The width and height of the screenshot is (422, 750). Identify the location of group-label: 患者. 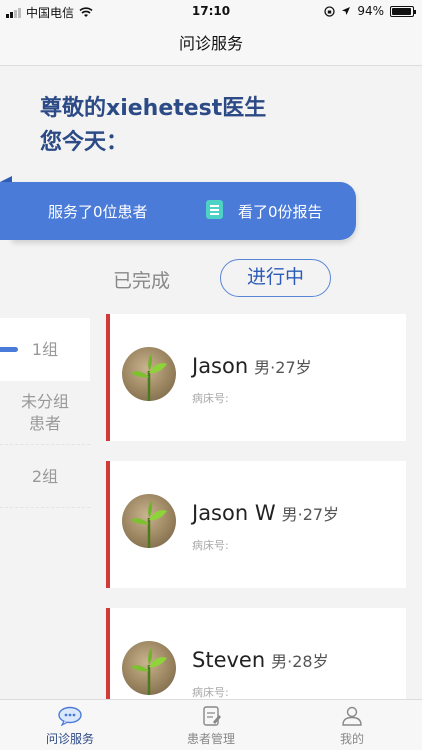
(44, 423).